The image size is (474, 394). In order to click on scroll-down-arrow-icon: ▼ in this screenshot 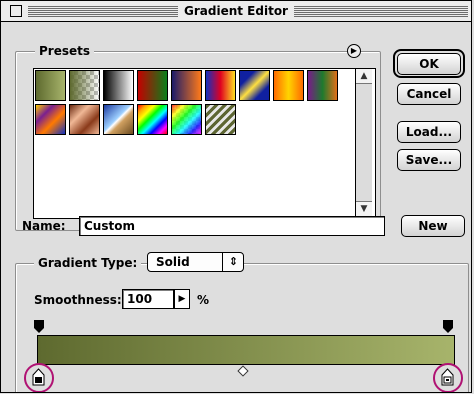, I will do `click(364, 208)`.